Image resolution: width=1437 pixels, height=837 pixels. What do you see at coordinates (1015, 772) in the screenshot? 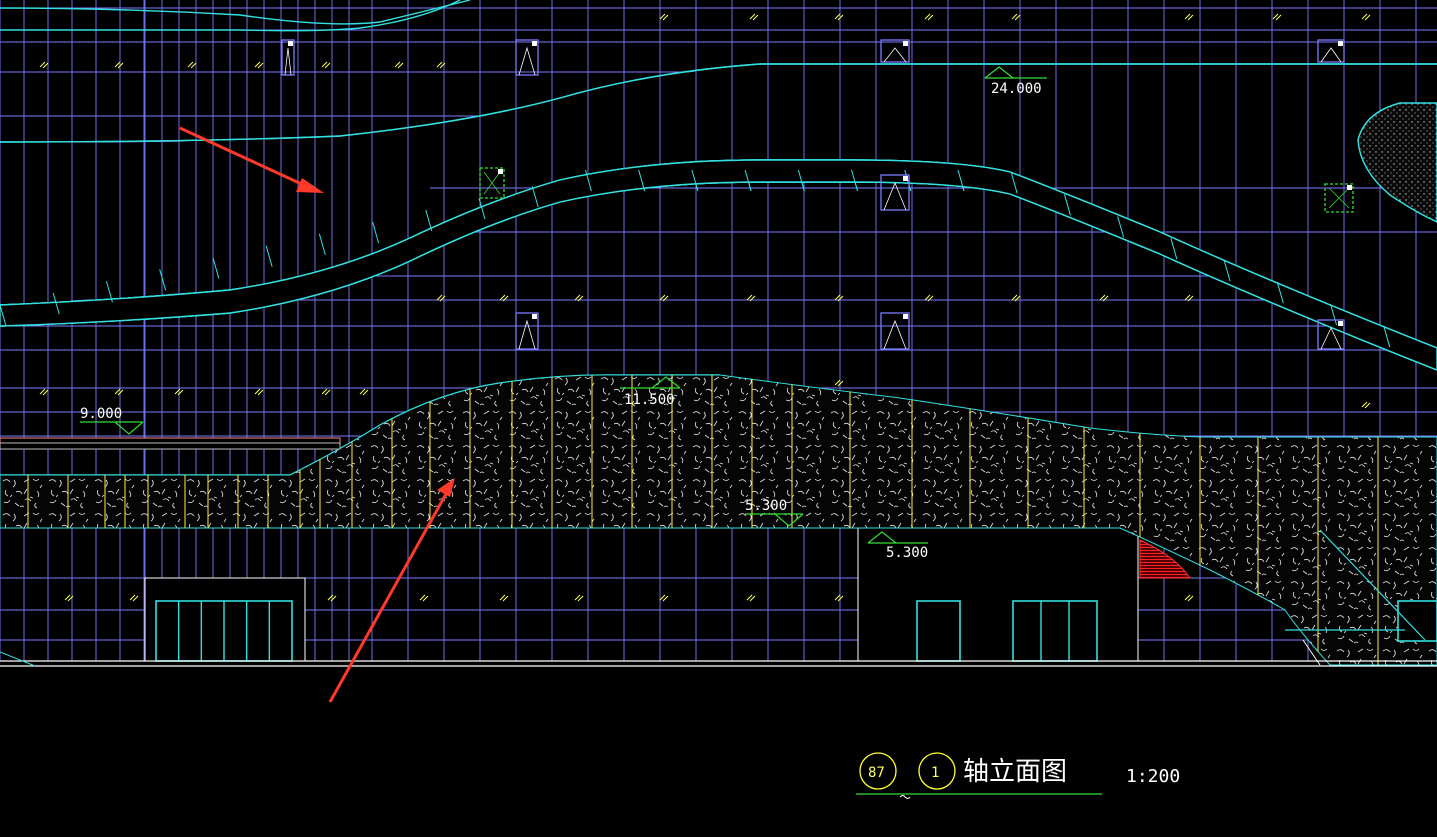
I see `drawing-title: 轴立面图` at bounding box center [1015, 772].